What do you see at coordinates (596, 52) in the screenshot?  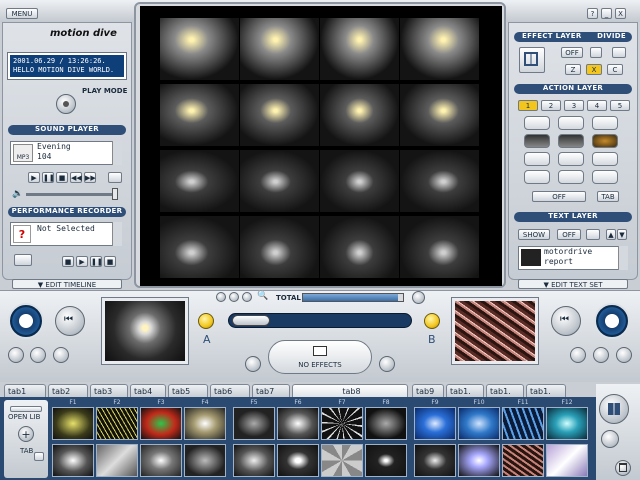 I see `effect-arrow-button` at bounding box center [596, 52].